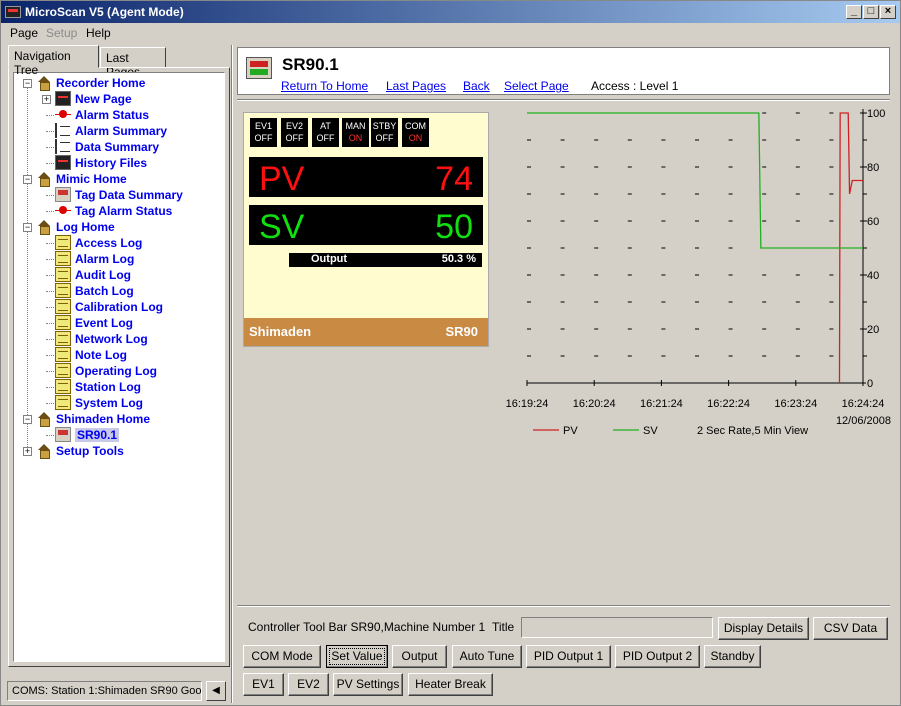  Describe the element at coordinates (563, 606) in the screenshot. I see `toolbar-divider` at that location.